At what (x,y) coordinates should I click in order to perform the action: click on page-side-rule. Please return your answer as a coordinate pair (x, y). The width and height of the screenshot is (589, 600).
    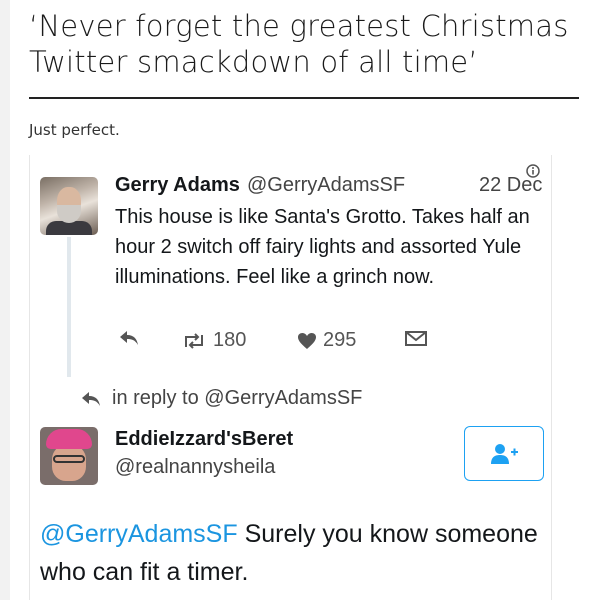
    Looking at the image, I should click on (5, 300).